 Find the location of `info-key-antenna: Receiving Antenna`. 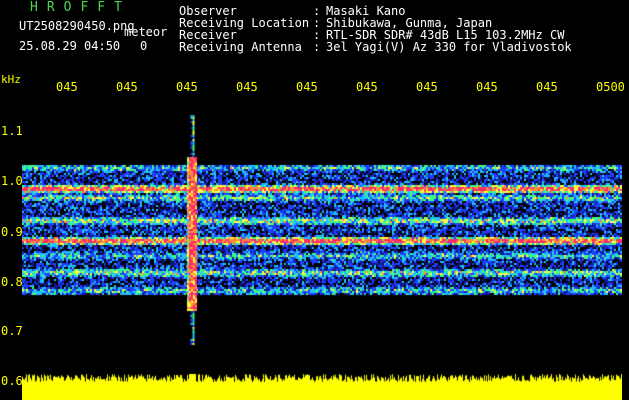

info-key-antenna: Receiving Antenna is located at coordinates (240, 47).